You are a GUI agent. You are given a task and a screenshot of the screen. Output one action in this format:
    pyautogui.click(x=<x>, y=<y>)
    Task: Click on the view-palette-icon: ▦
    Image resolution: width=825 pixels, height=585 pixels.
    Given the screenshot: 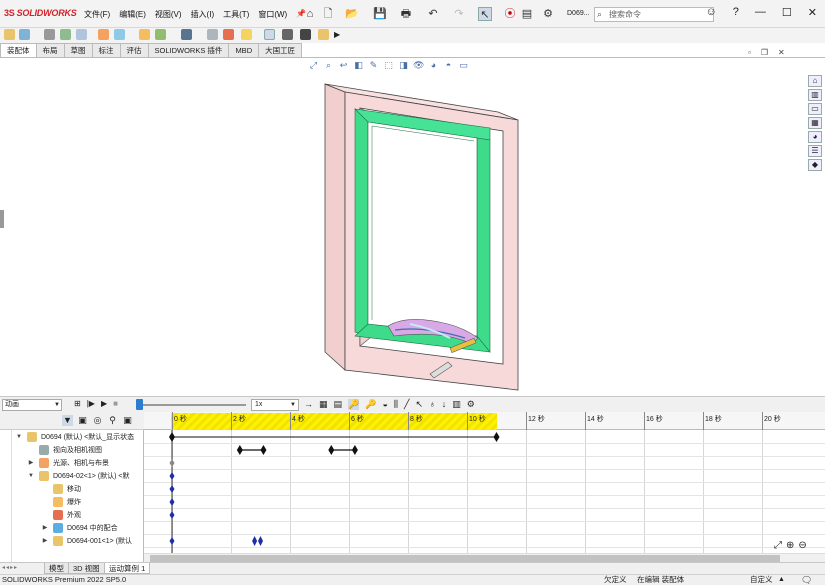 What is the action you would take?
    pyautogui.click(x=815, y=123)
    